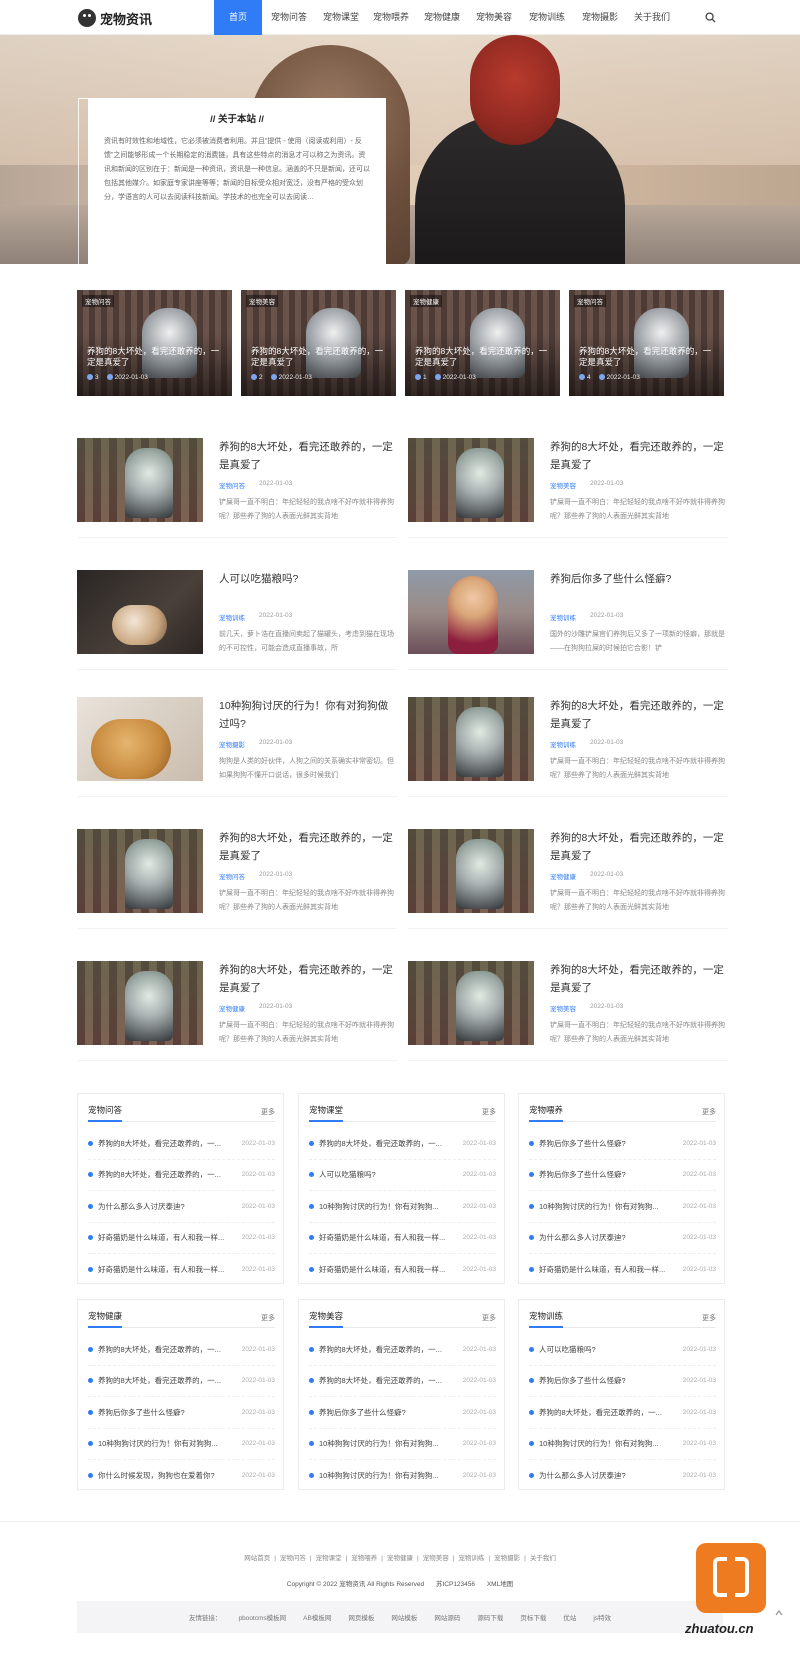  What do you see at coordinates (289, 17) in the screenshot?
I see `nav-item: 宠物问答` at bounding box center [289, 17].